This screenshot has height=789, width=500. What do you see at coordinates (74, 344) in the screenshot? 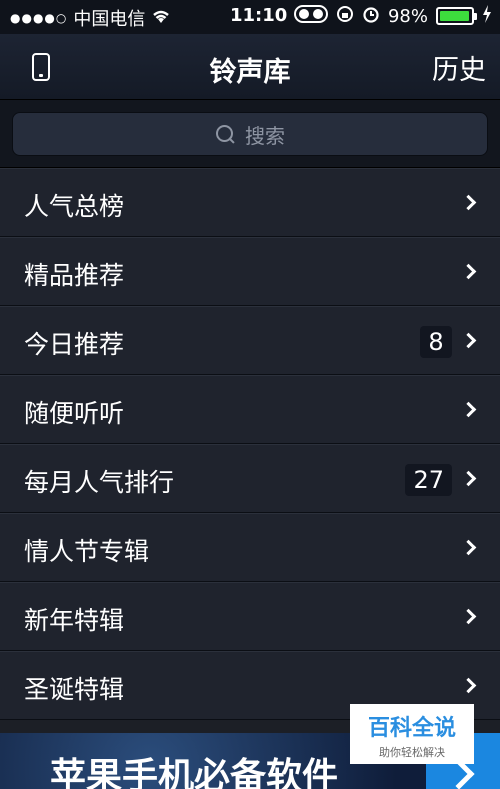
I see `list-item-label: 今日推荐` at bounding box center [74, 344].